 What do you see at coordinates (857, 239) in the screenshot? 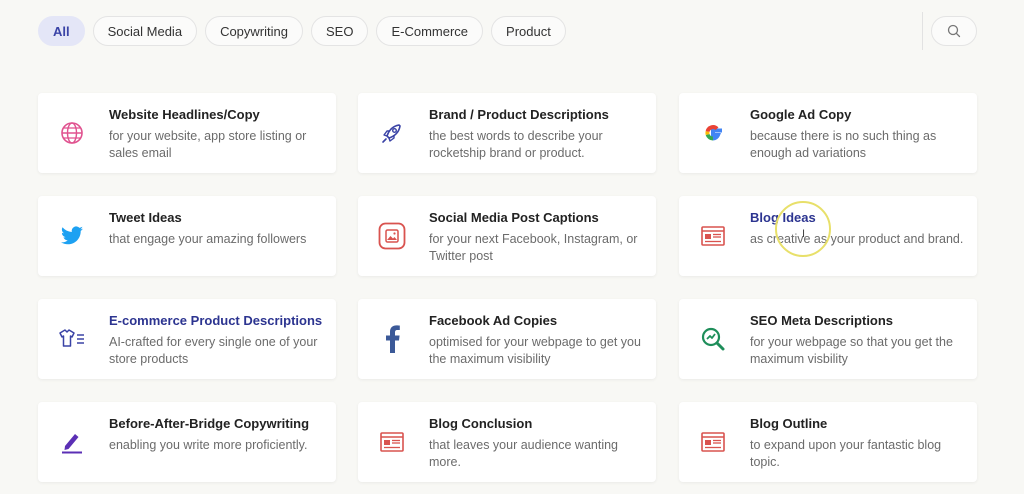
I see `card-description: as creative as your product and brand.` at bounding box center [857, 239].